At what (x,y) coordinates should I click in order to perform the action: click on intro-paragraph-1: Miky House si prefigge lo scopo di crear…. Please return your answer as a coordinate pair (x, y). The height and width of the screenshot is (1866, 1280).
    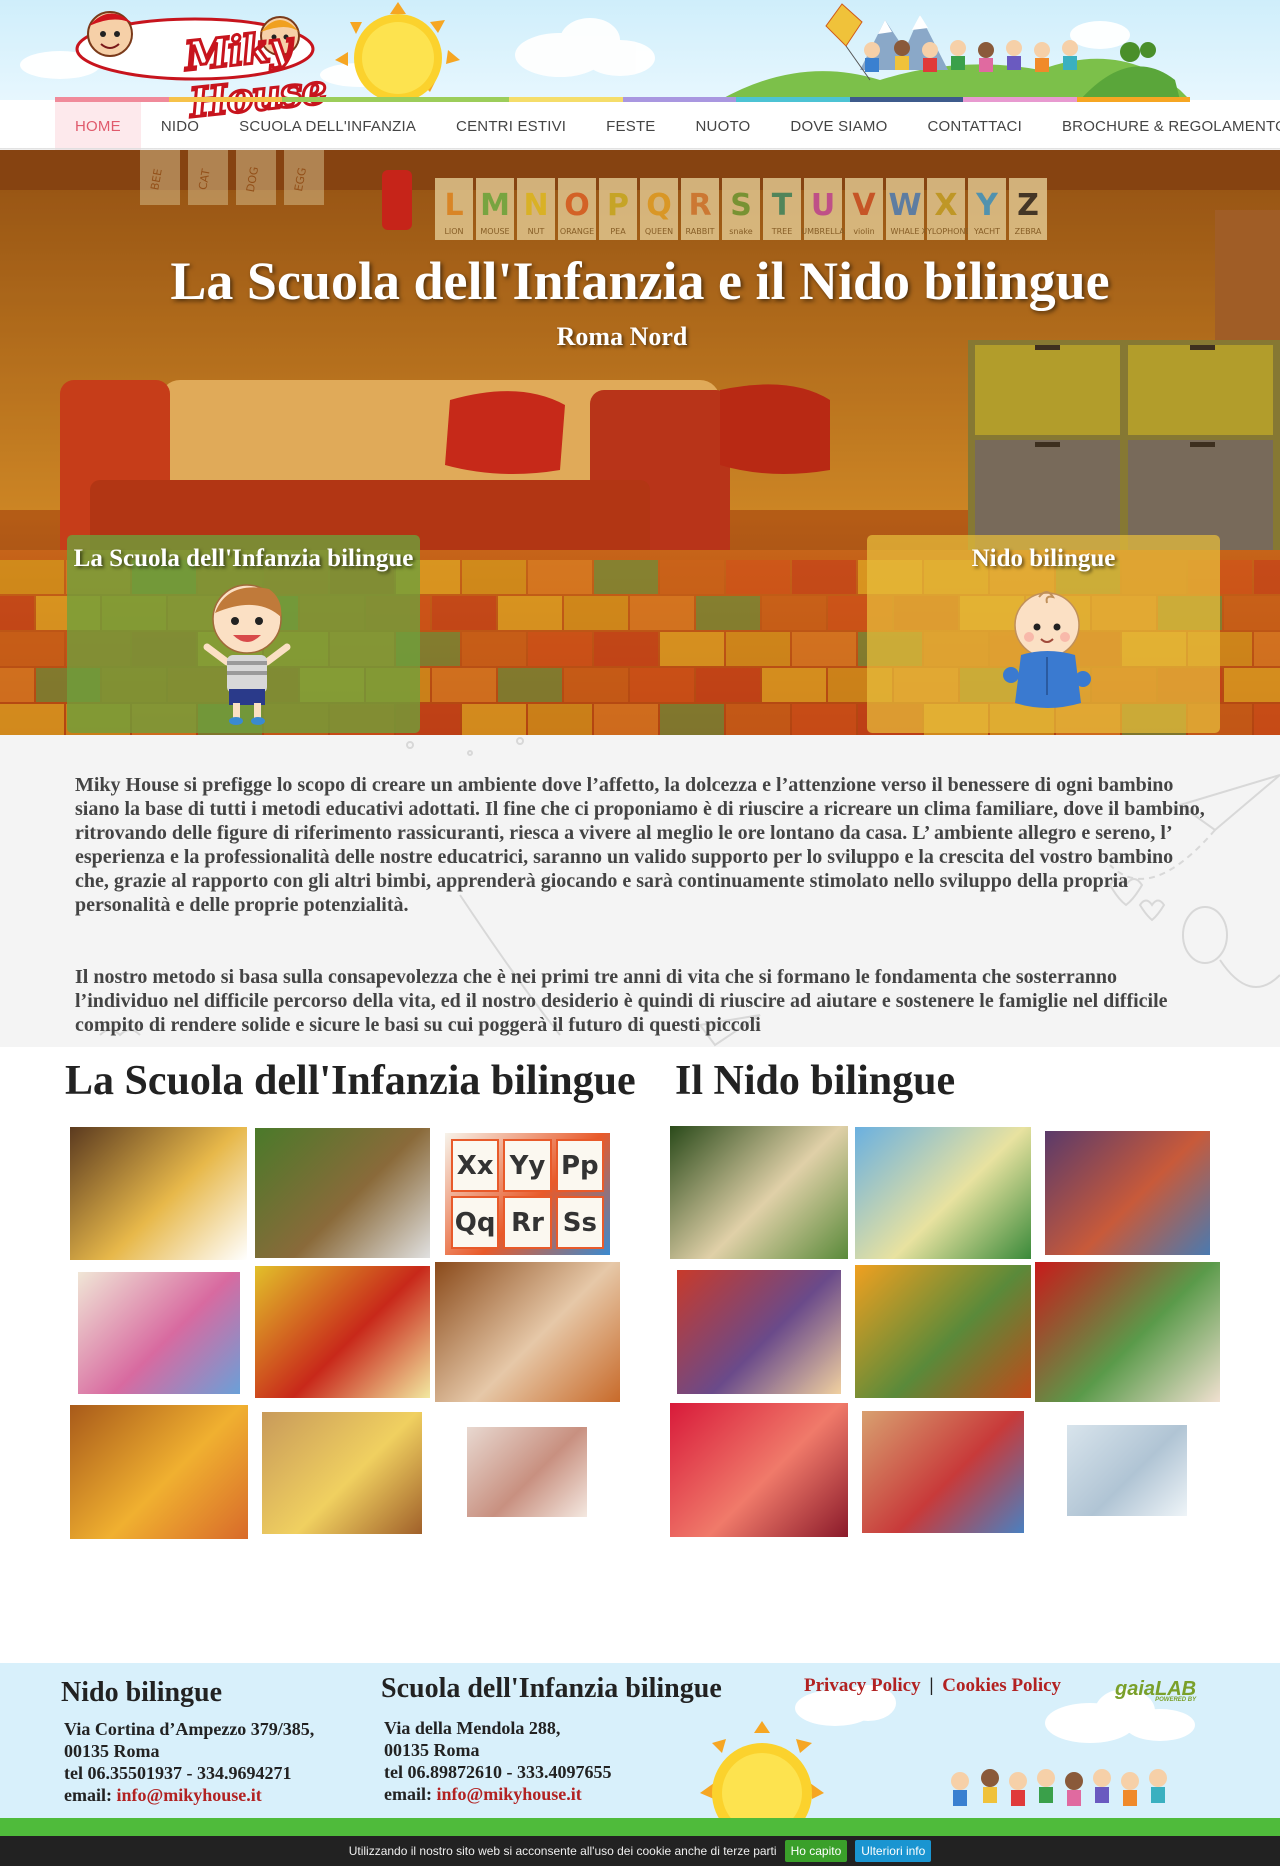
    Looking at the image, I should click on (640, 845).